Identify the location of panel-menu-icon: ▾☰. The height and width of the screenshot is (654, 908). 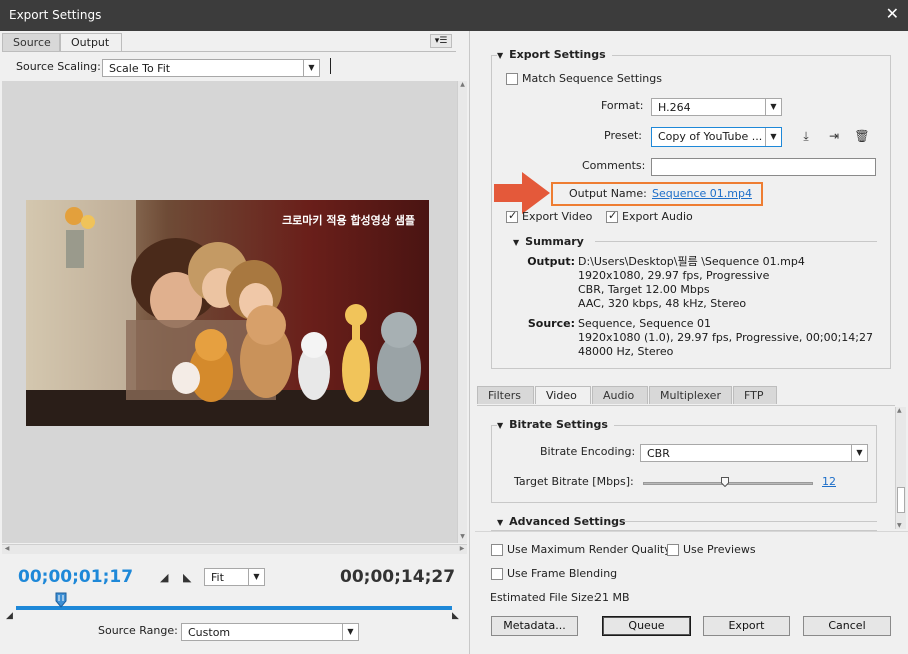
(441, 41).